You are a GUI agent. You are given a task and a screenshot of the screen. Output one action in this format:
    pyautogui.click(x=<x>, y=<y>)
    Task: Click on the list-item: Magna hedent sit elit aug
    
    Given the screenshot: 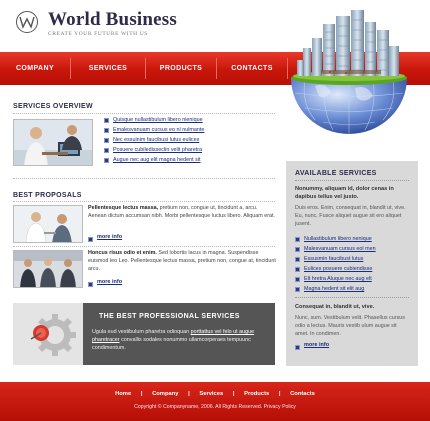 What is the action you would take?
    pyautogui.click(x=335, y=289)
    